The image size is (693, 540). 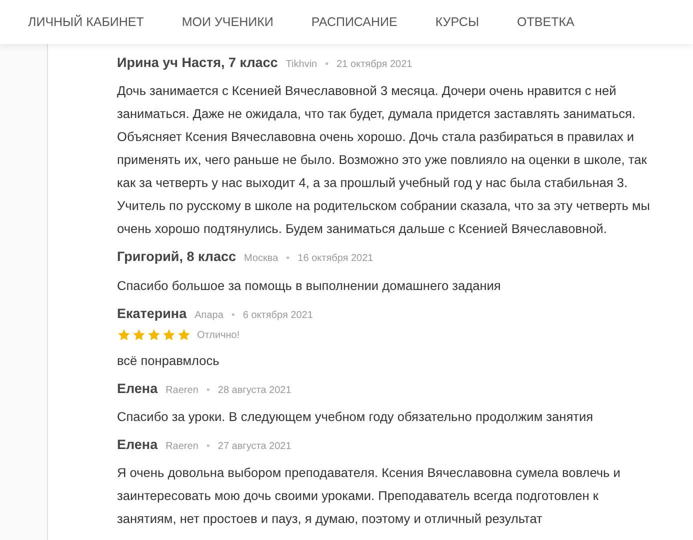 What do you see at coordinates (457, 22) in the screenshot?
I see `nav-link: КУРСЫ` at bounding box center [457, 22].